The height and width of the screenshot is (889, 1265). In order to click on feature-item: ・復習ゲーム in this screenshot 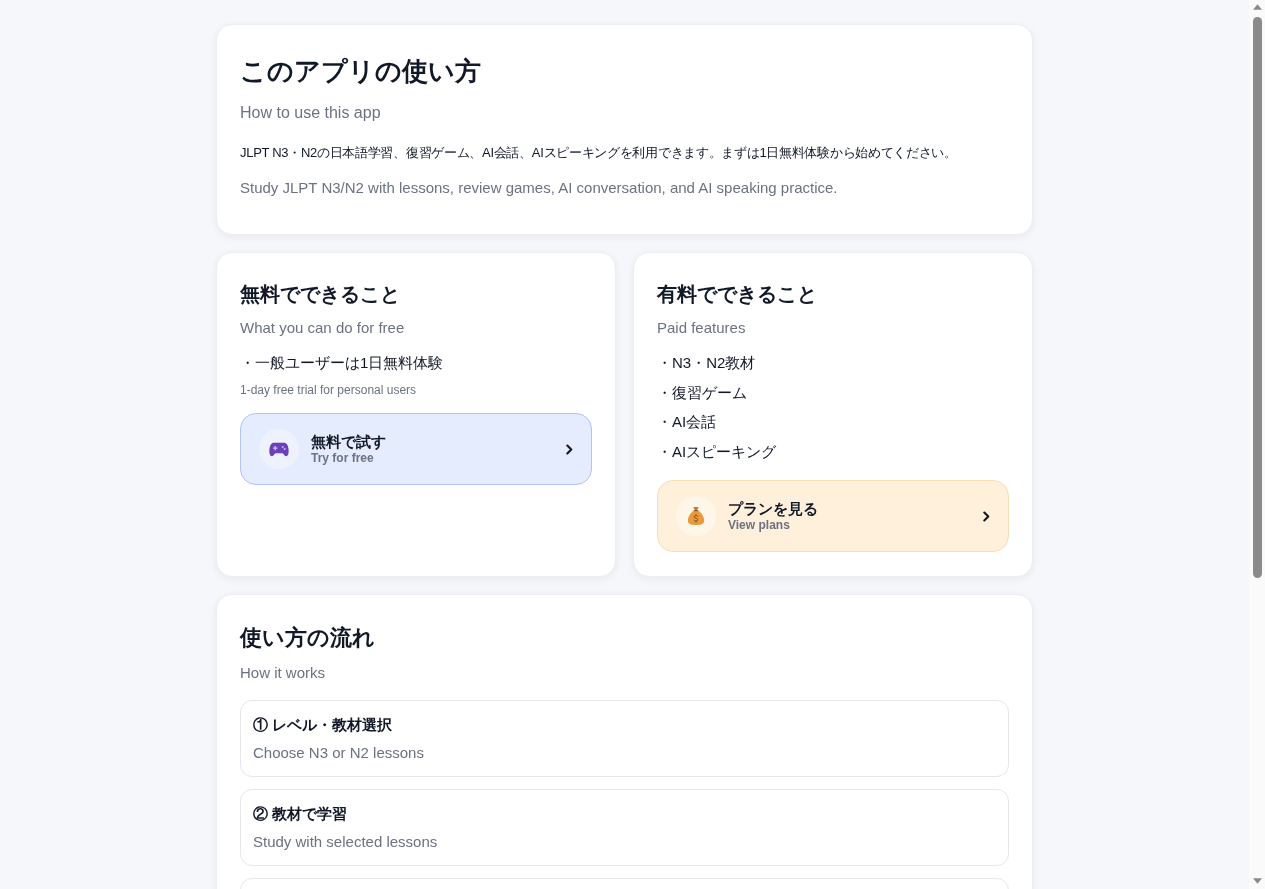, I will do `click(702, 392)`.